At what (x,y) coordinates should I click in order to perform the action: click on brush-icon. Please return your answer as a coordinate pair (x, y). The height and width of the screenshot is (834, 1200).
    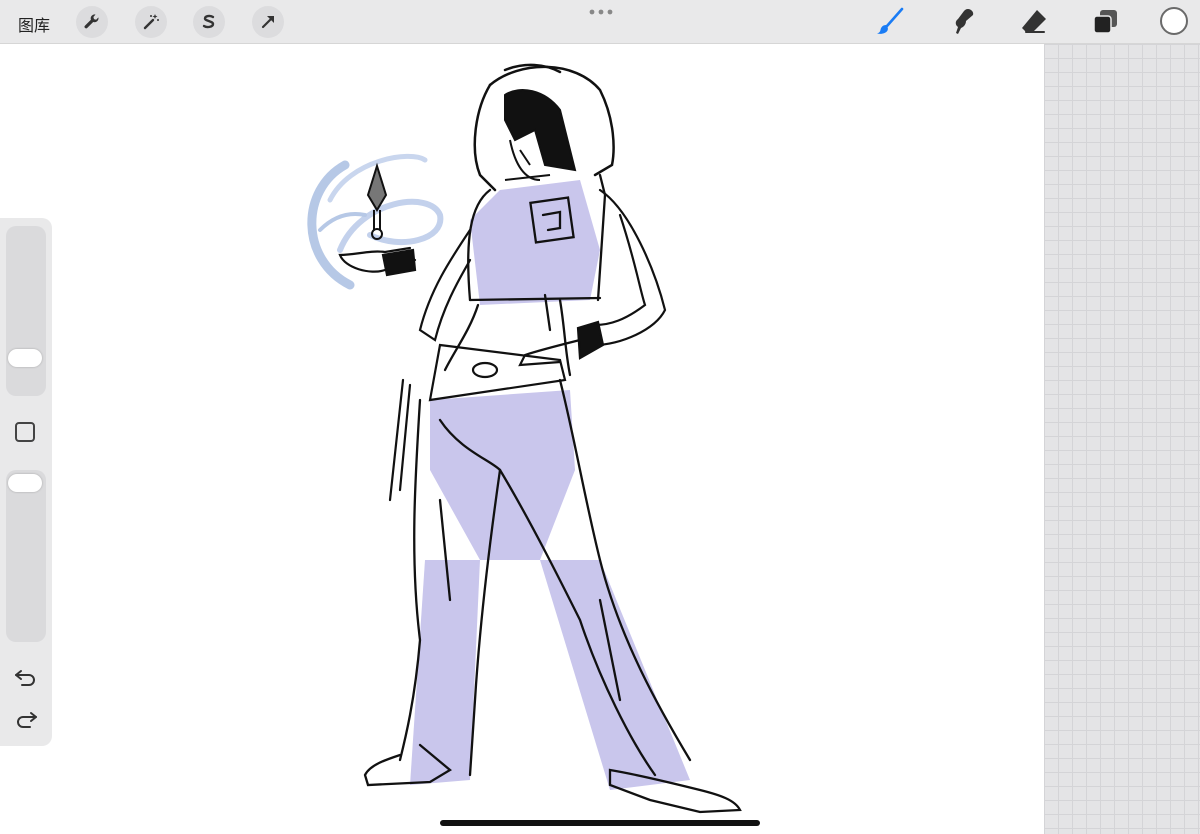
    Looking at the image, I should click on (890, 22).